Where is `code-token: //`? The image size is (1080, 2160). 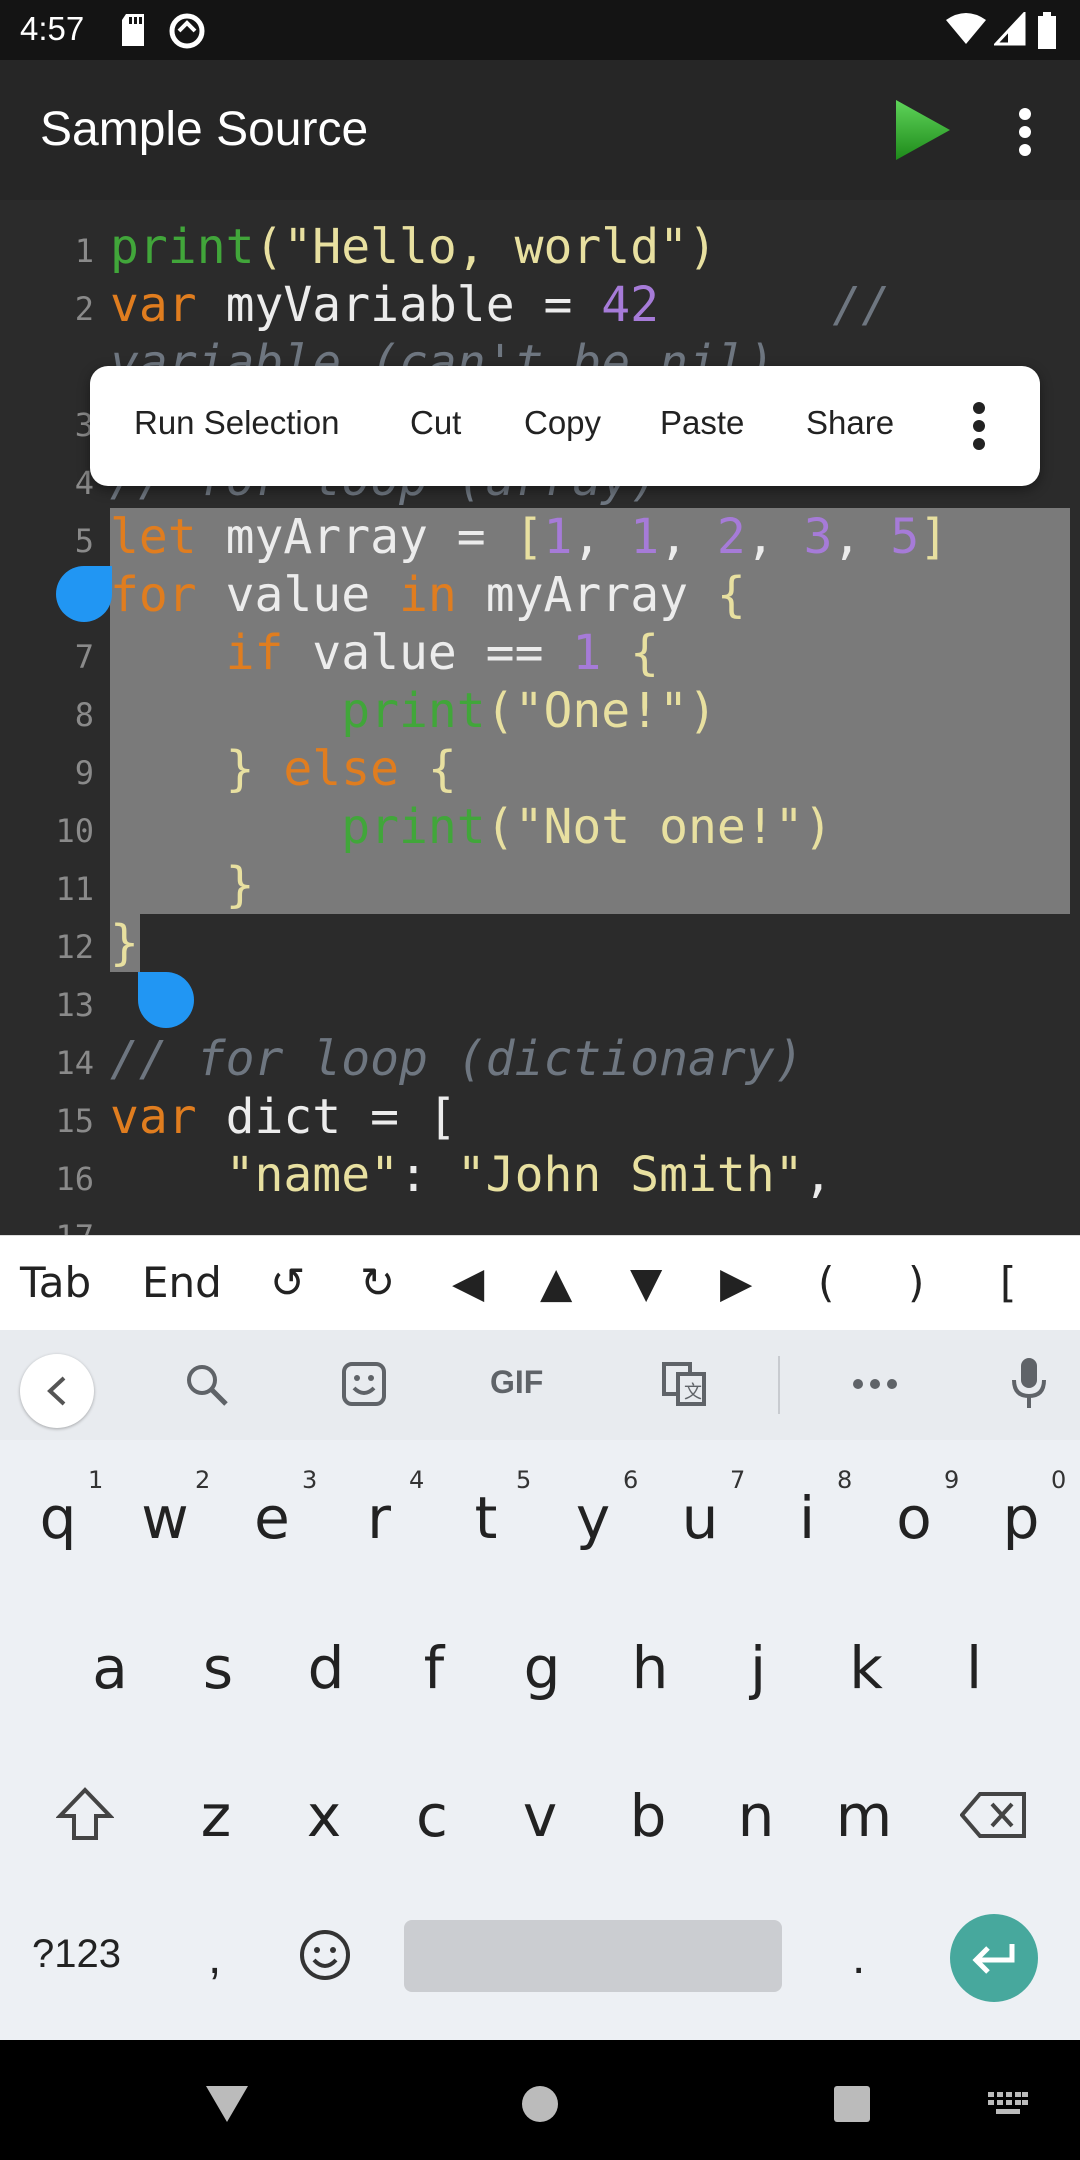
code-token: // is located at coordinates (775, 305).